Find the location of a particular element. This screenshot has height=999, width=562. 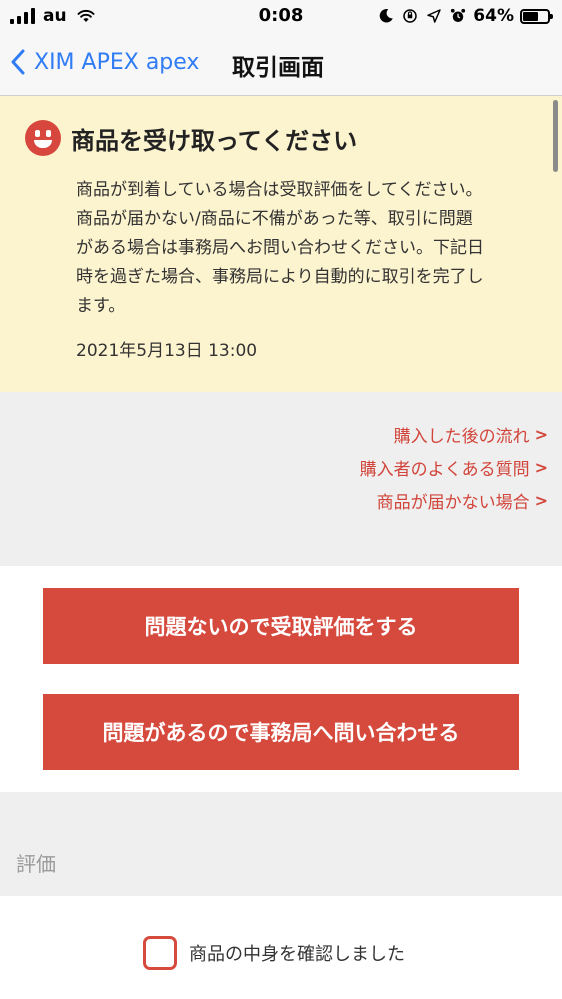

link-label: 購入した後の流れ is located at coordinates (461, 437).